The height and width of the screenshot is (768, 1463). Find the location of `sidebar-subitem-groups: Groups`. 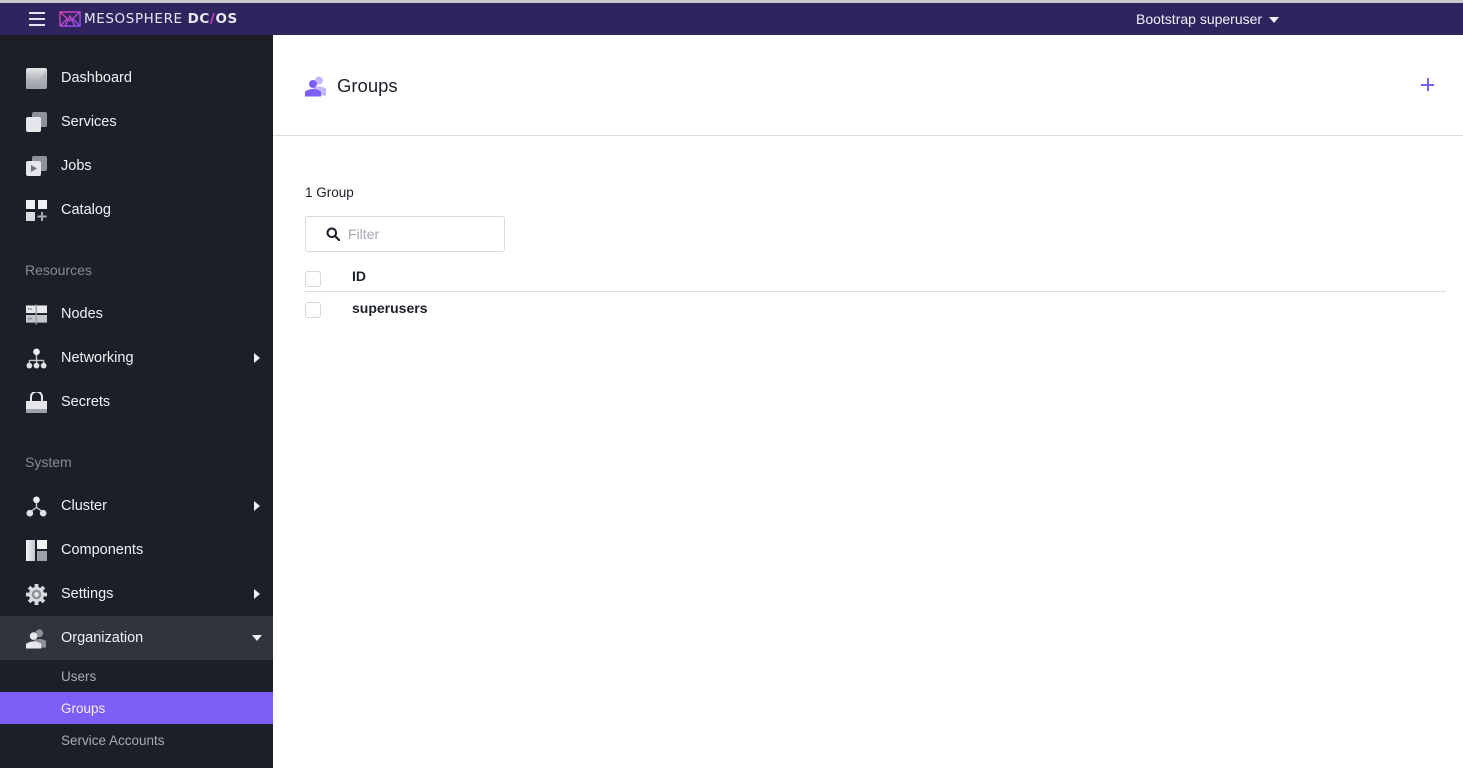

sidebar-subitem-groups: Groups is located at coordinates (136, 708).